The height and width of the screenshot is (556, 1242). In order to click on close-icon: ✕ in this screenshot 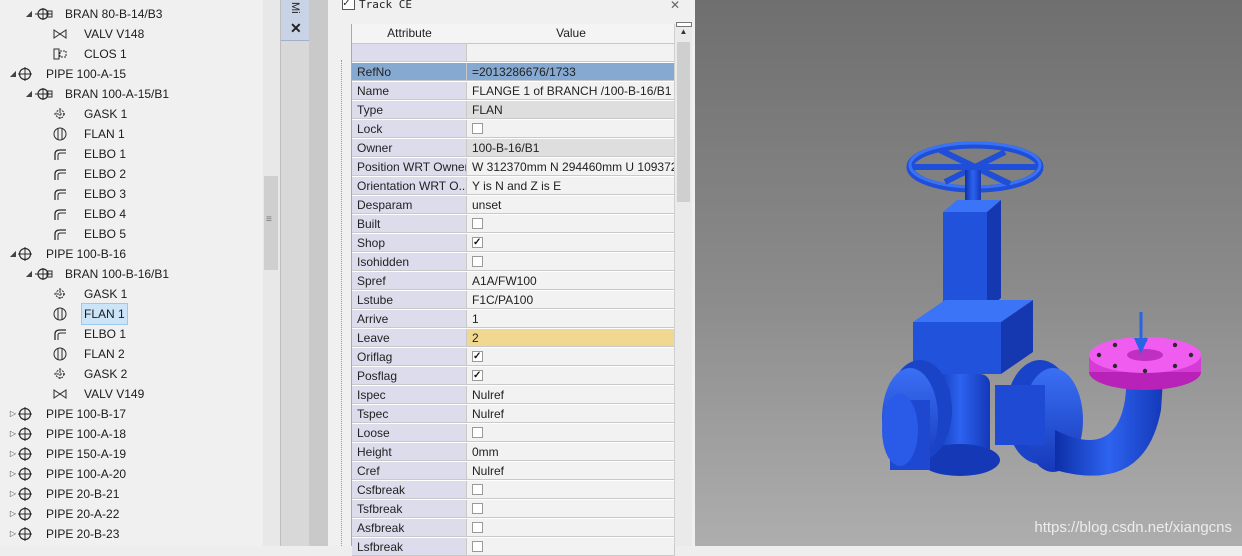, I will do `click(296, 28)`.